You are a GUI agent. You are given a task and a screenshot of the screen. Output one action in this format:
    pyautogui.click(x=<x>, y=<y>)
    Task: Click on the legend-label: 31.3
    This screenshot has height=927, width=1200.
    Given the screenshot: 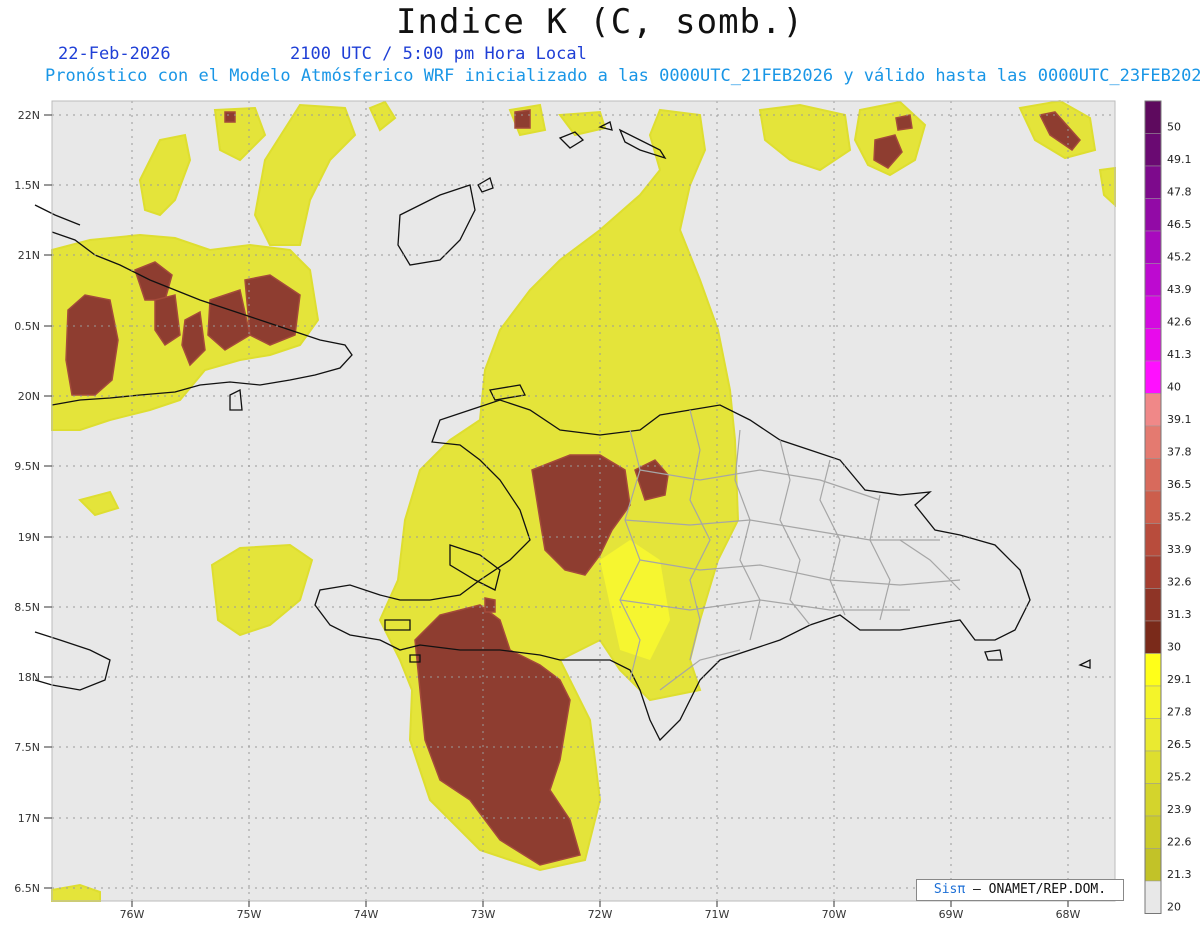 What is the action you would take?
    pyautogui.click(x=1179, y=614)
    